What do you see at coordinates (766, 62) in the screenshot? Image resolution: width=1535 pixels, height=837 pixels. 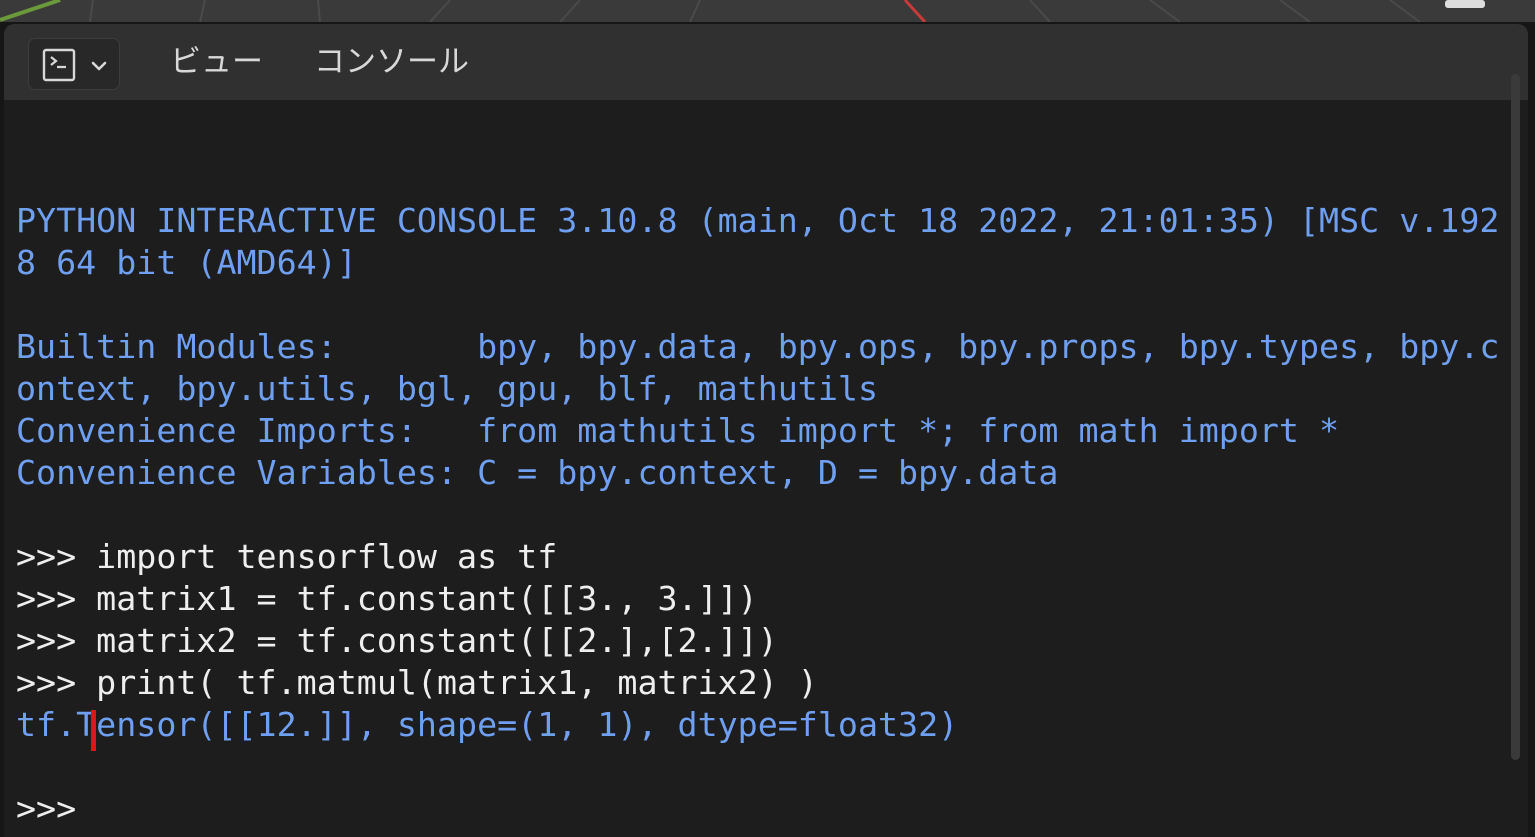 I see `console-header: ビュー コンソール` at bounding box center [766, 62].